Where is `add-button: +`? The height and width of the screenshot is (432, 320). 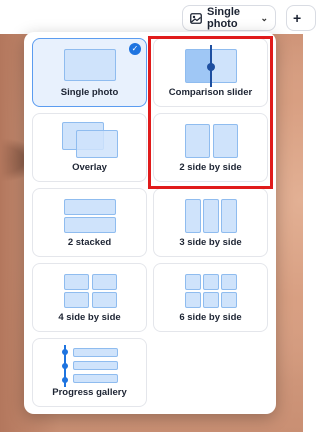
add-button: + is located at coordinates (301, 18).